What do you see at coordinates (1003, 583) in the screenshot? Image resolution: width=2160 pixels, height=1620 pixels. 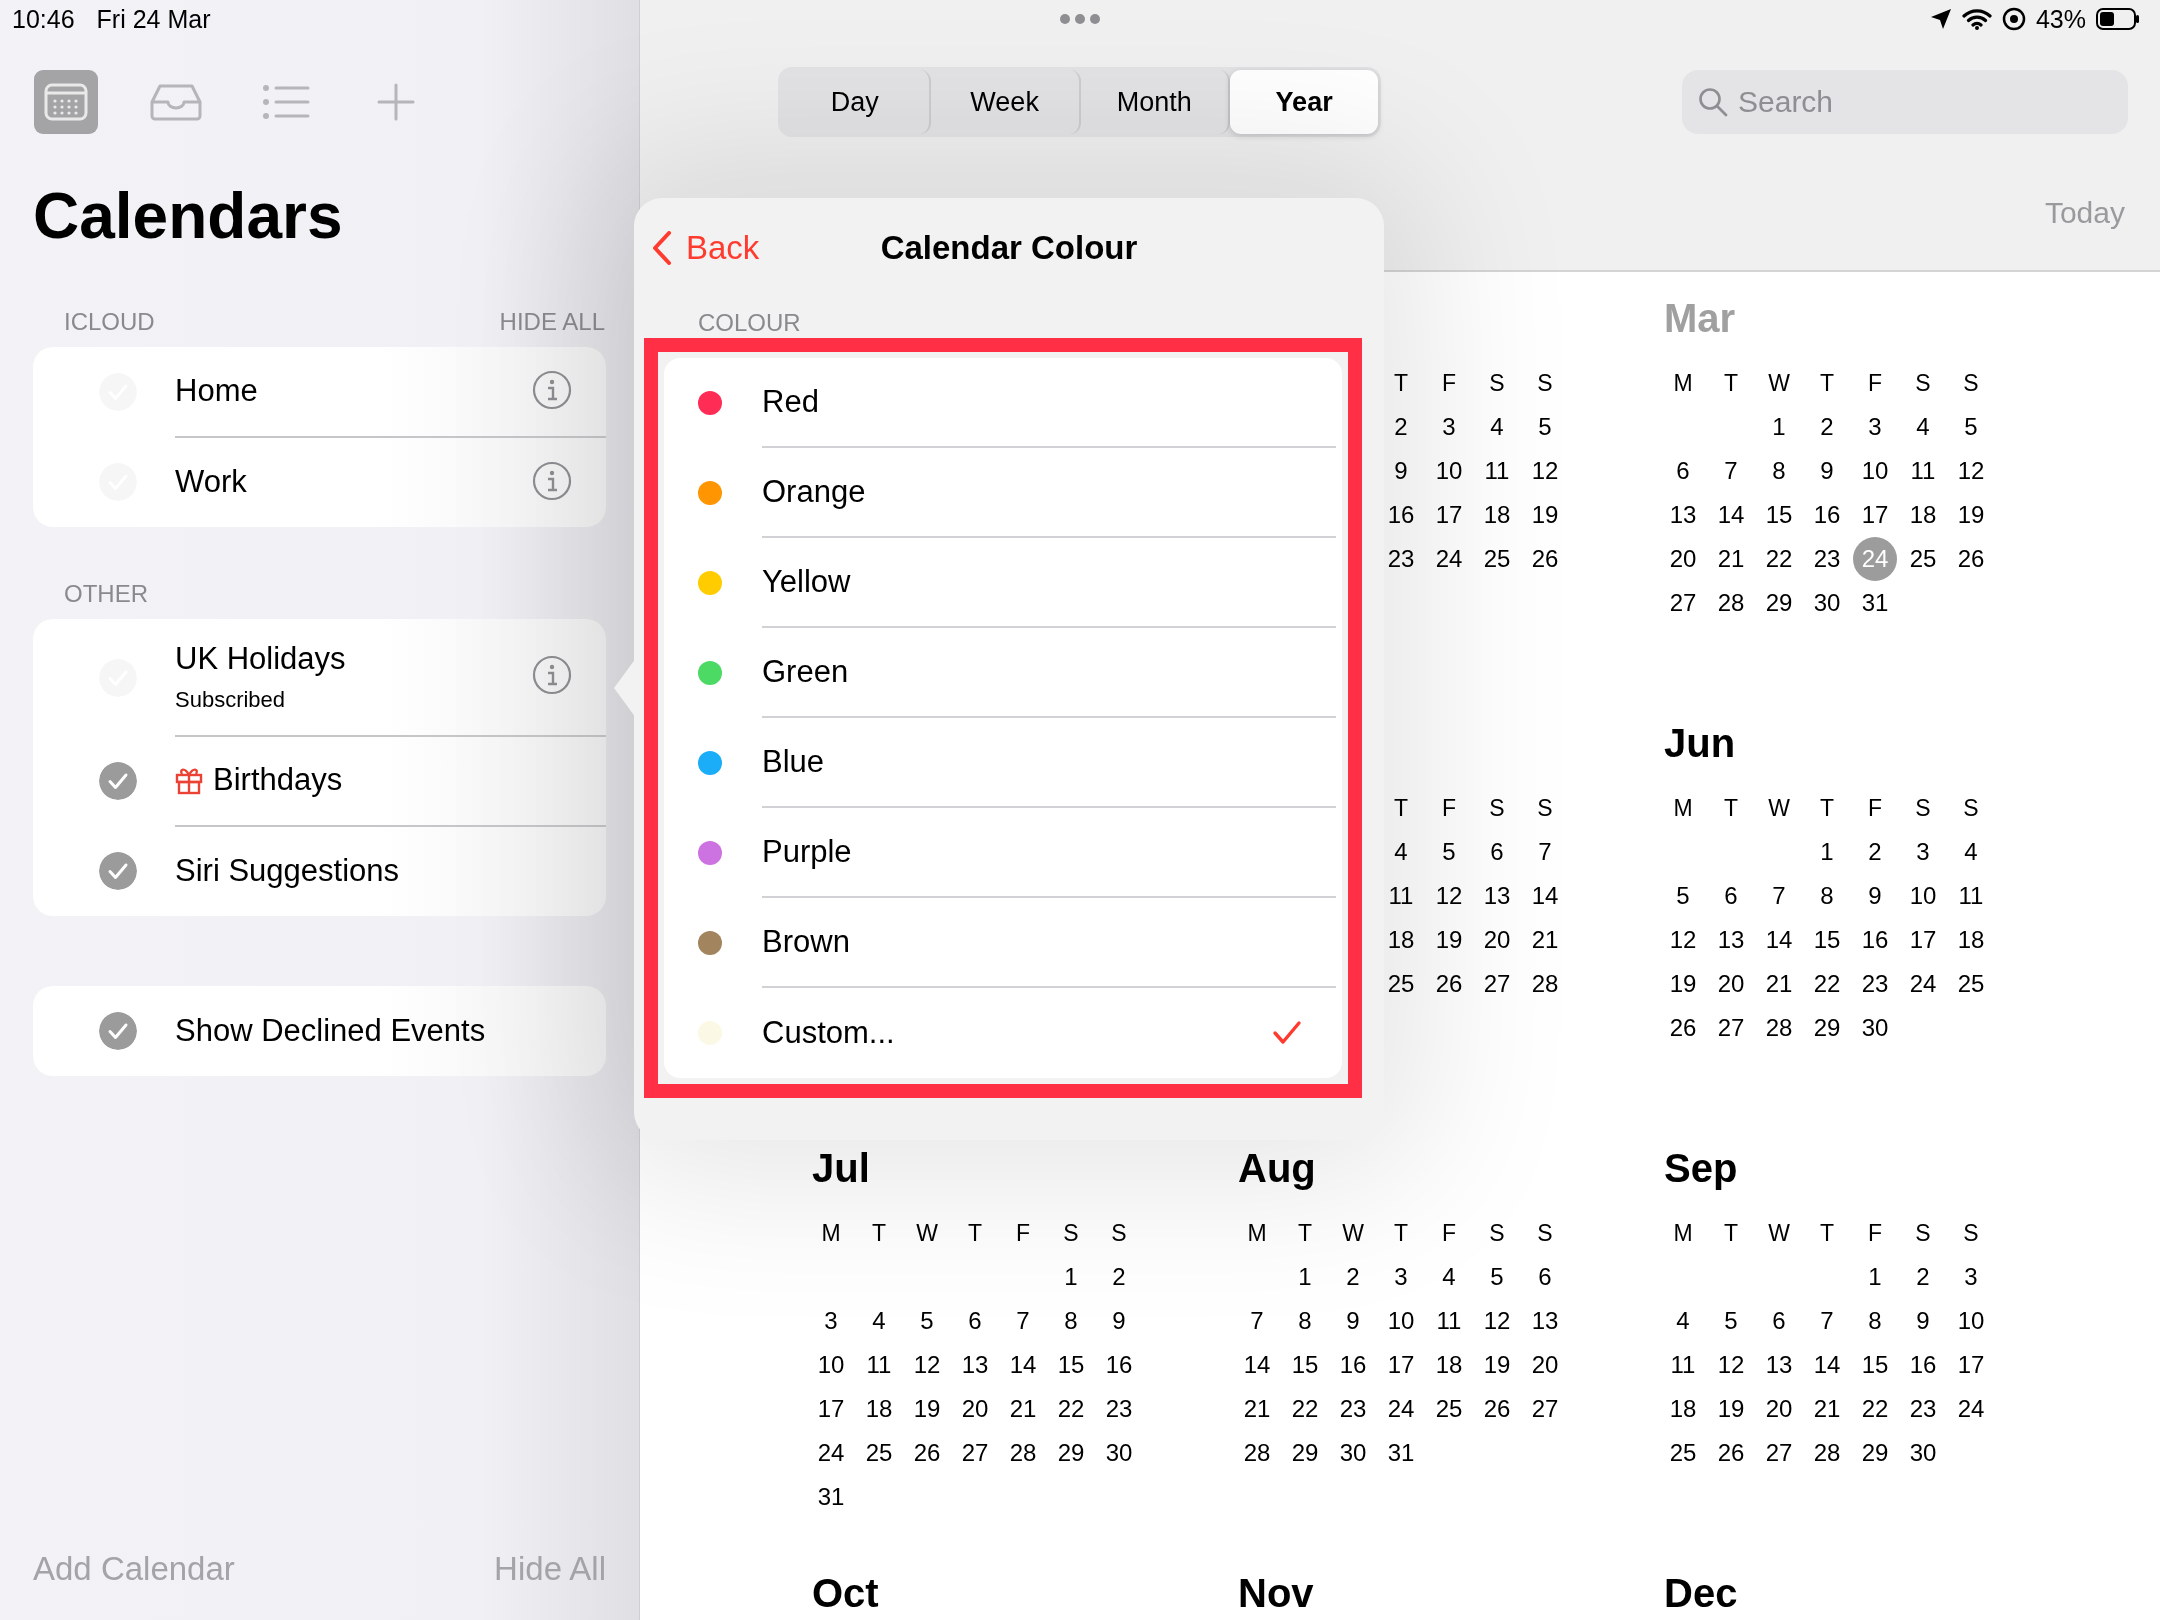 I see `colour-option: Yellow` at bounding box center [1003, 583].